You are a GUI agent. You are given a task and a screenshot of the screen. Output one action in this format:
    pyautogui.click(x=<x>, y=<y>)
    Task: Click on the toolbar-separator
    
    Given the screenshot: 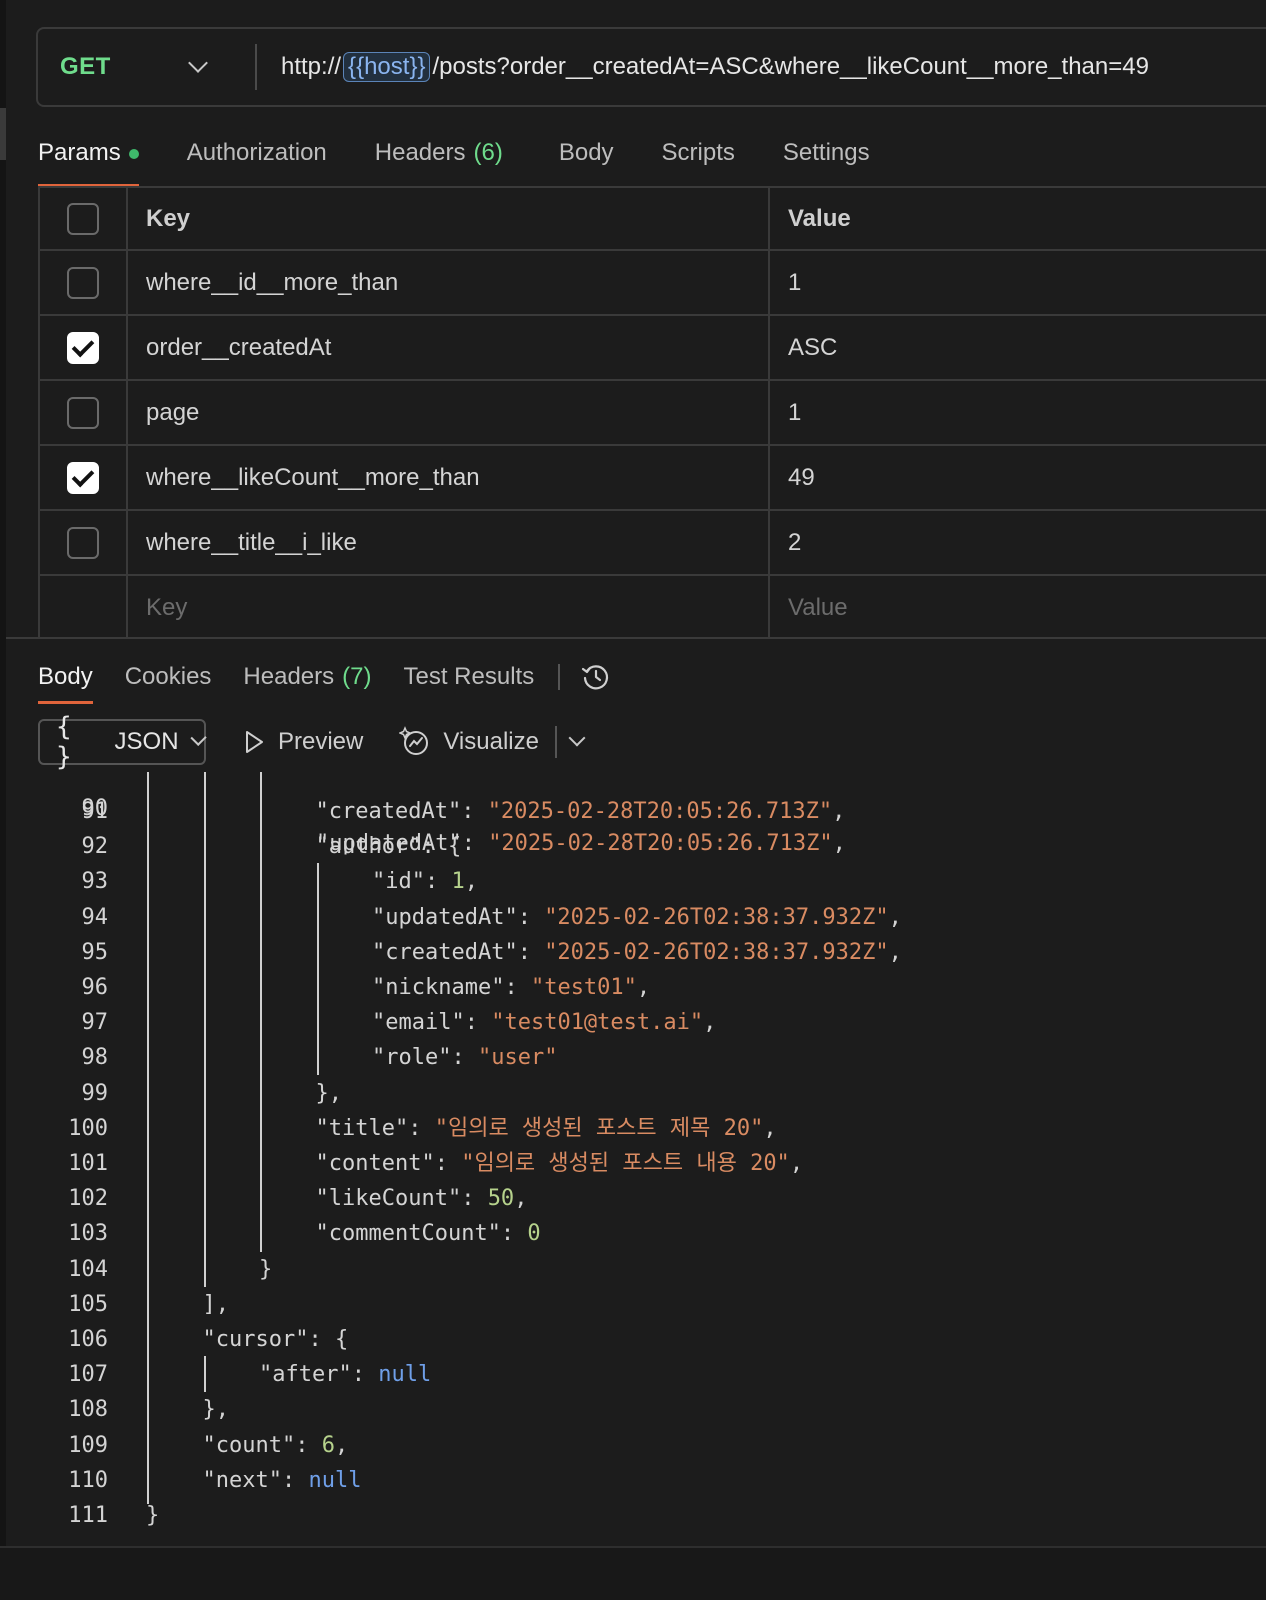 What is the action you would take?
    pyautogui.click(x=555, y=742)
    